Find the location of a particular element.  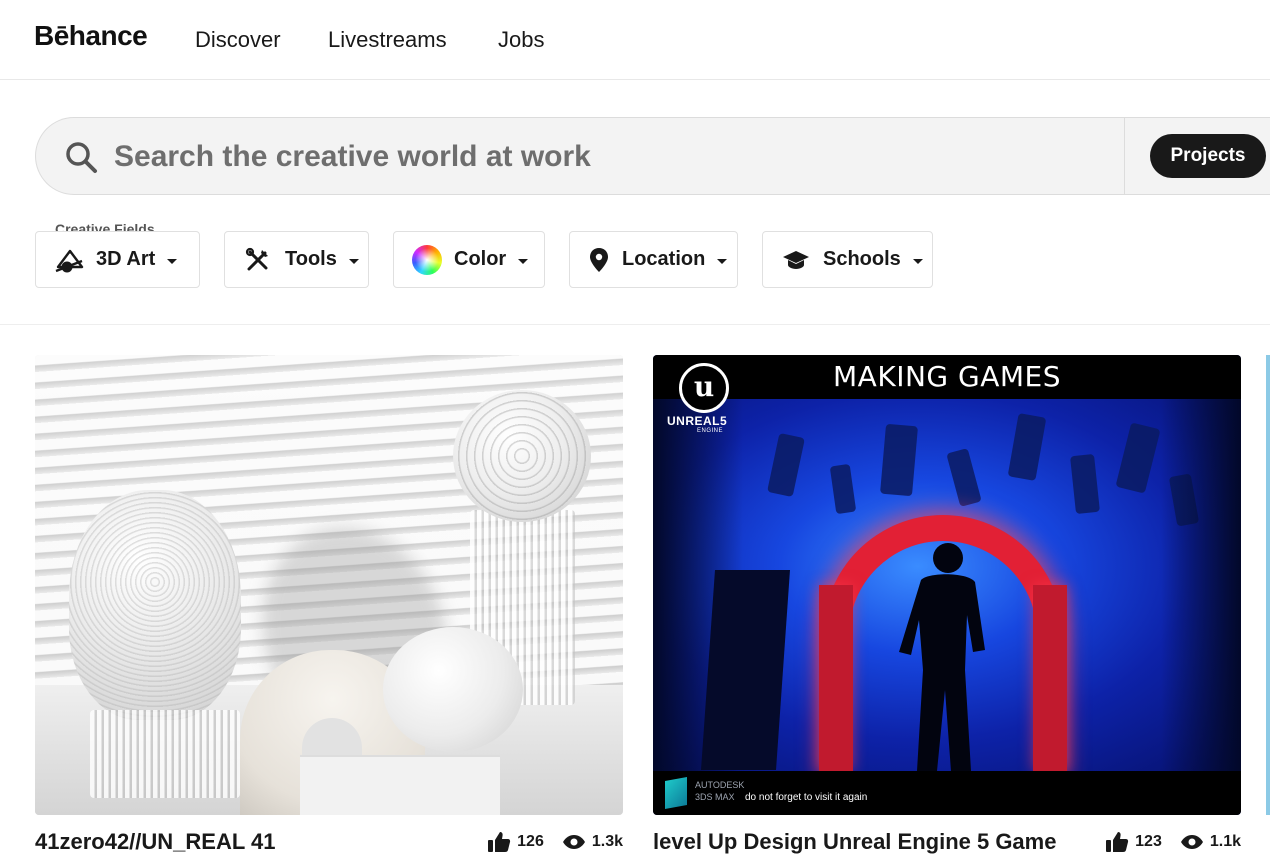

search-separator is located at coordinates (1124, 156).